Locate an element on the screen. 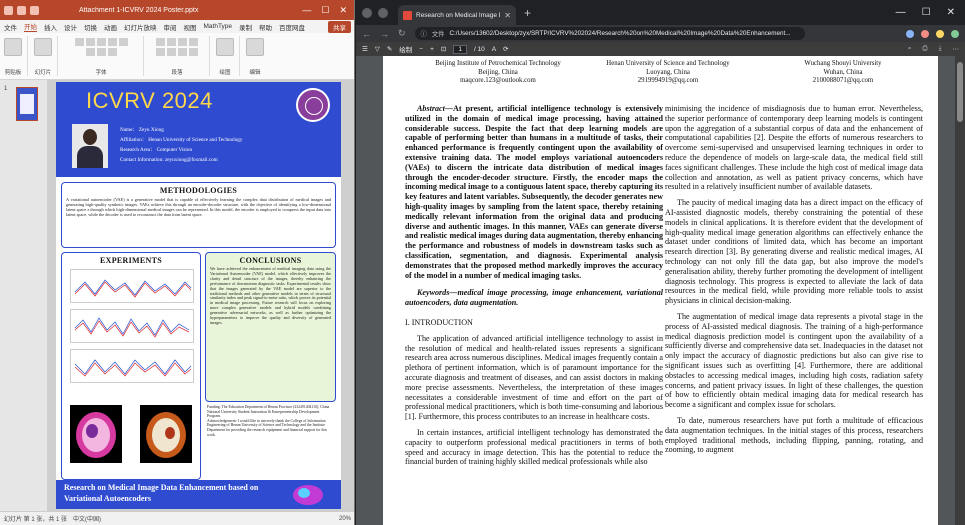  menu-icon: ☰ is located at coordinates (365, 49).